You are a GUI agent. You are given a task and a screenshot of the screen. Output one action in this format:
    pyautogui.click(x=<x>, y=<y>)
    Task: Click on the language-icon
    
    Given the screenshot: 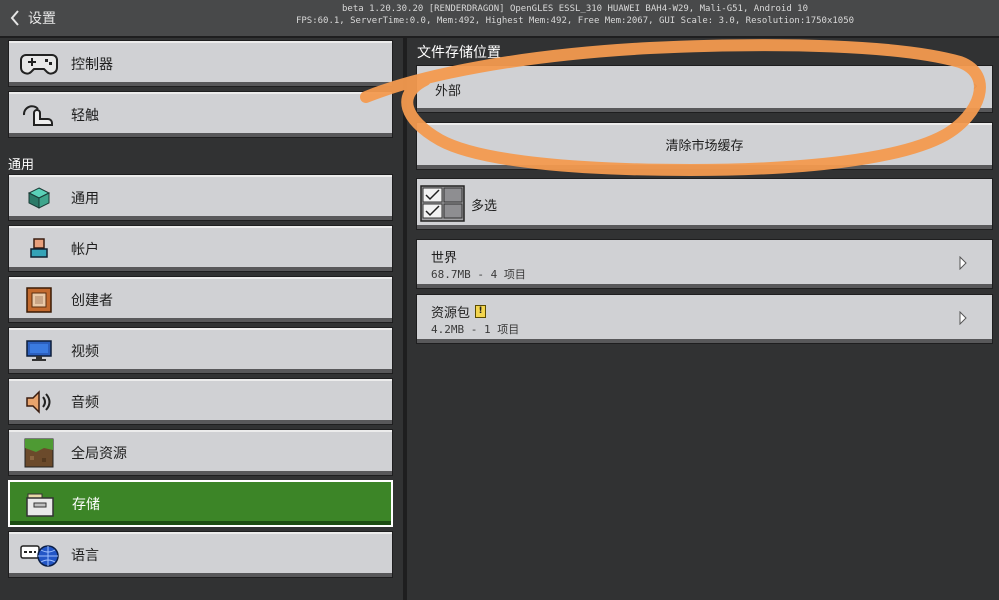 What is the action you would take?
    pyautogui.click(x=39, y=555)
    